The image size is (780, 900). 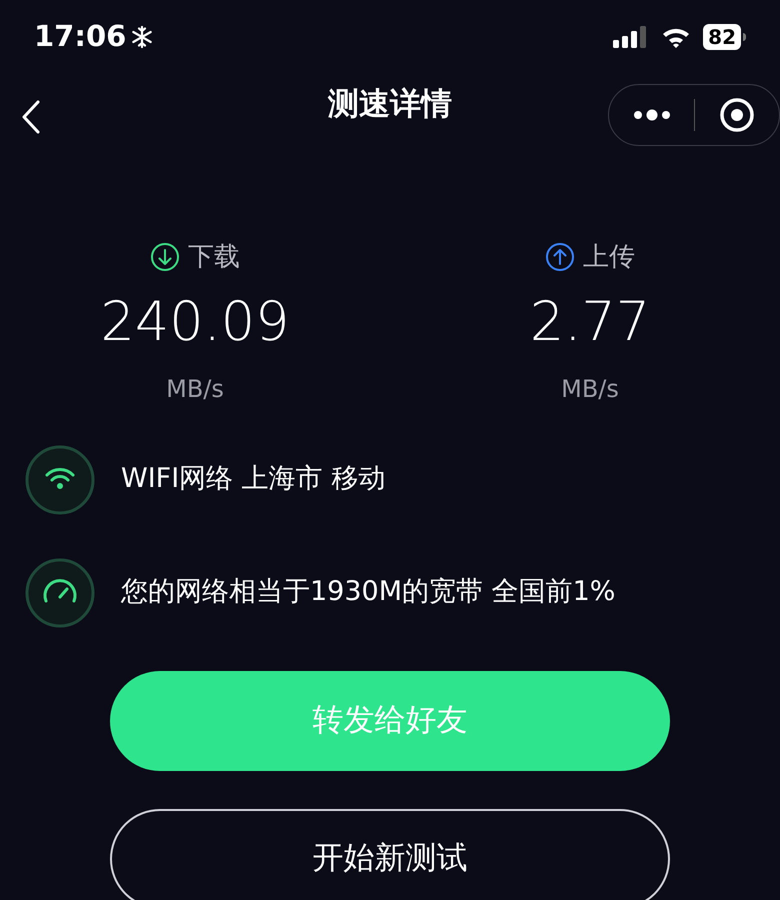 I want to click on more-icon, so click(x=651, y=115).